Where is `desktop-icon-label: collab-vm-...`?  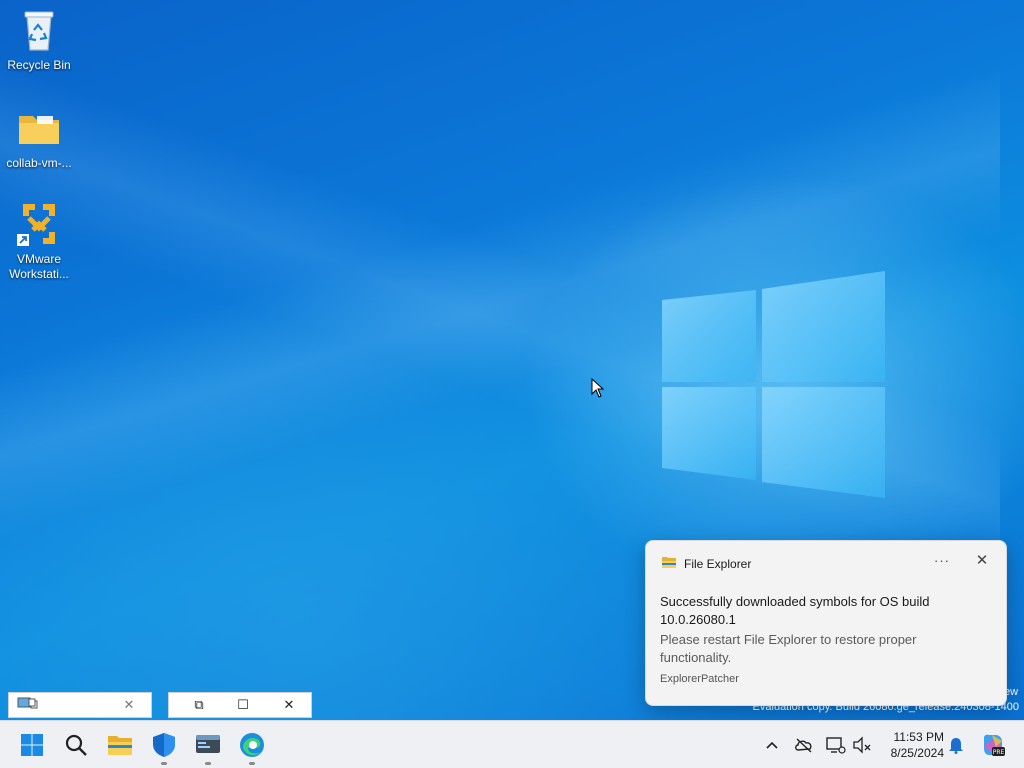 desktop-icon-label: collab-vm-... is located at coordinates (39, 163).